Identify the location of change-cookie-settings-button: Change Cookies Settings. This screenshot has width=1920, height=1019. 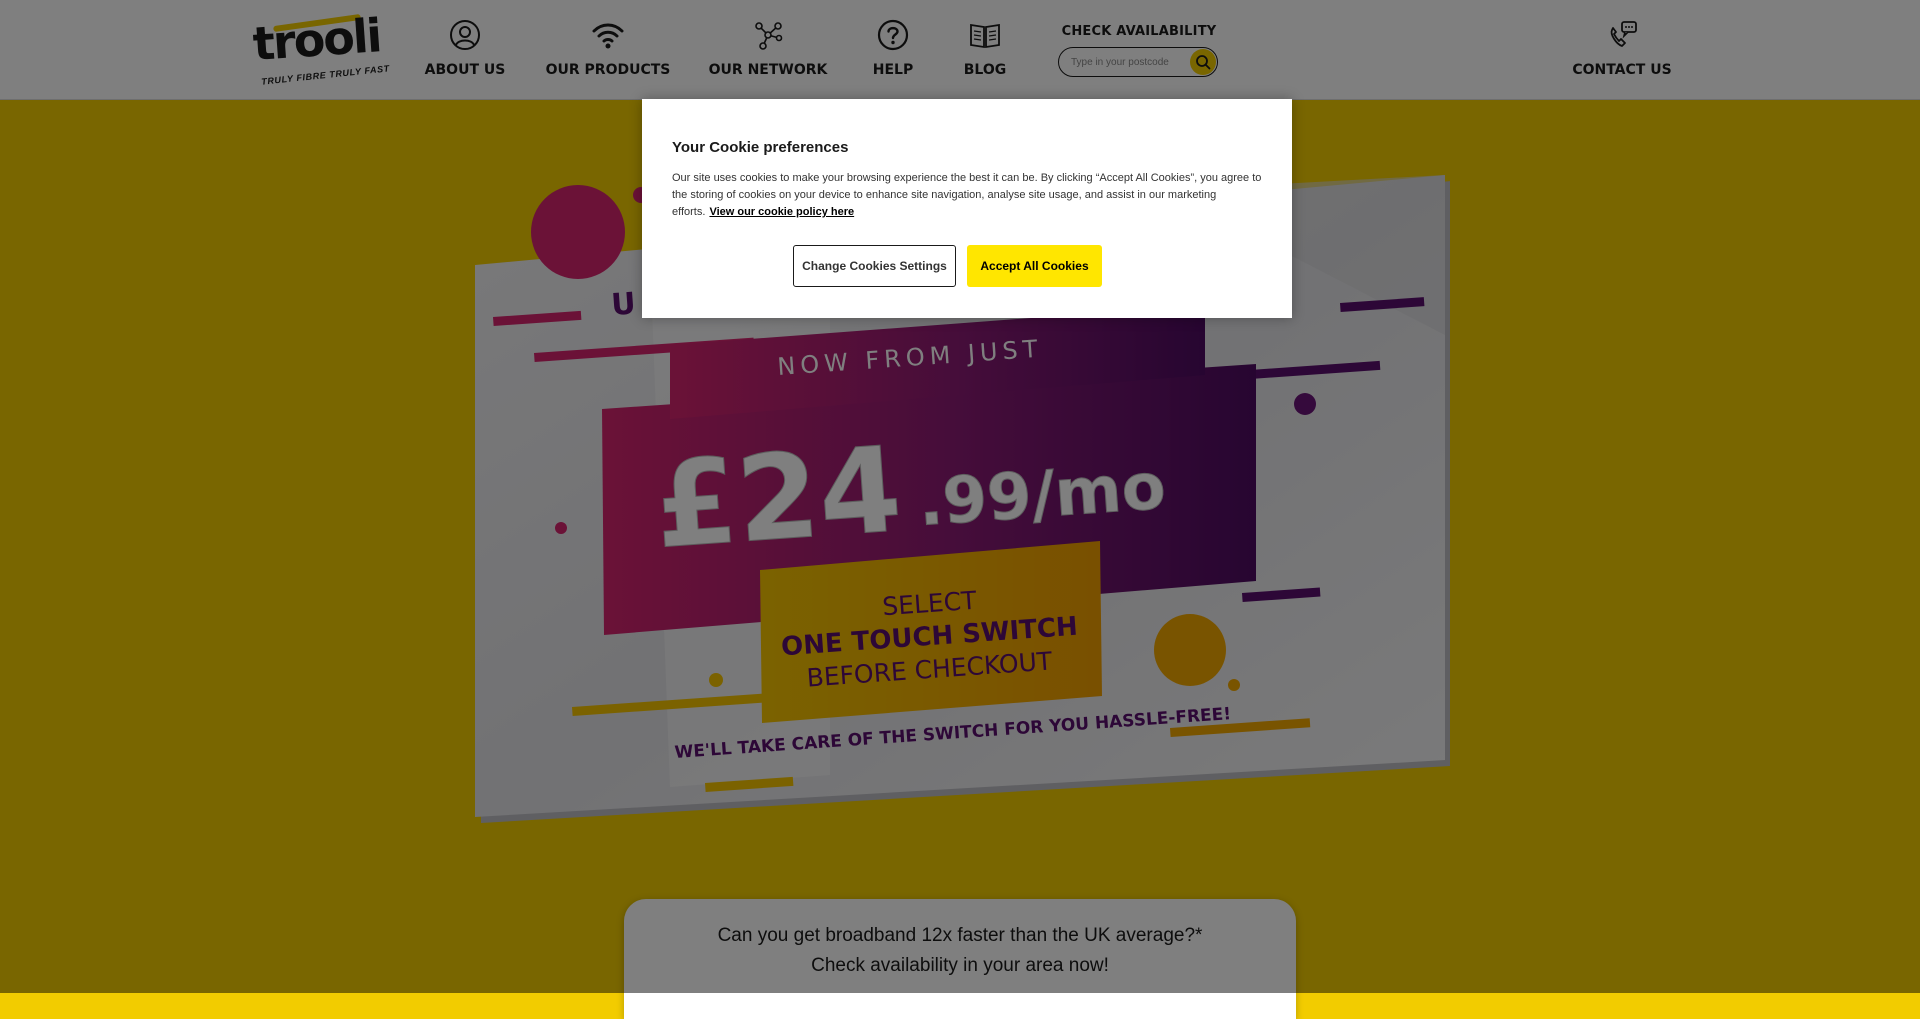
(874, 266).